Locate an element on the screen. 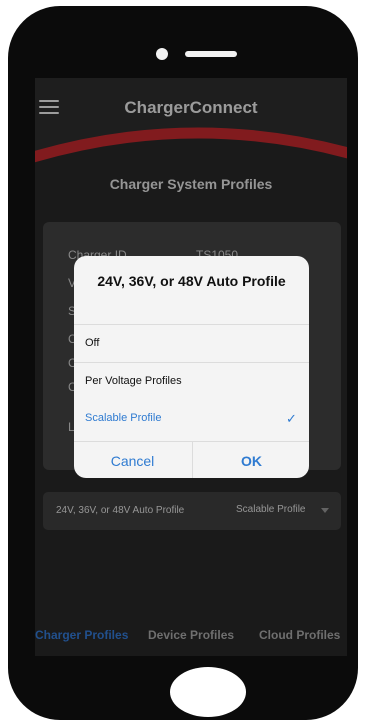 The width and height of the screenshot is (365, 724). option-label: Off is located at coordinates (92, 343).